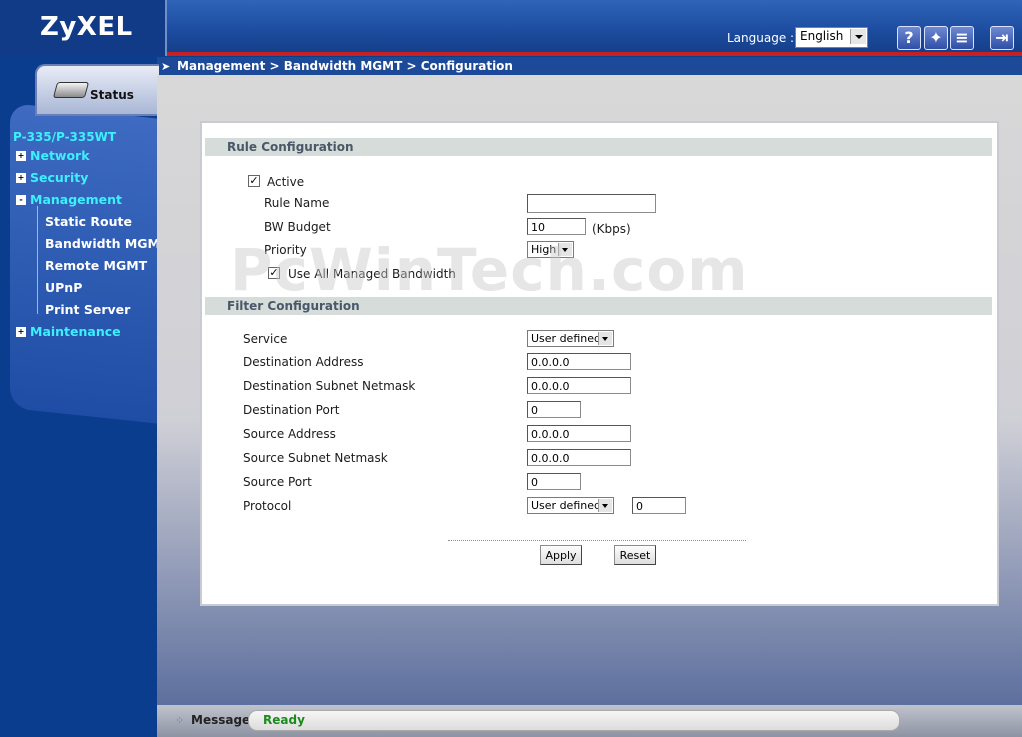 This screenshot has height=737, width=1022. I want to click on apply-button: Apply, so click(561, 555).